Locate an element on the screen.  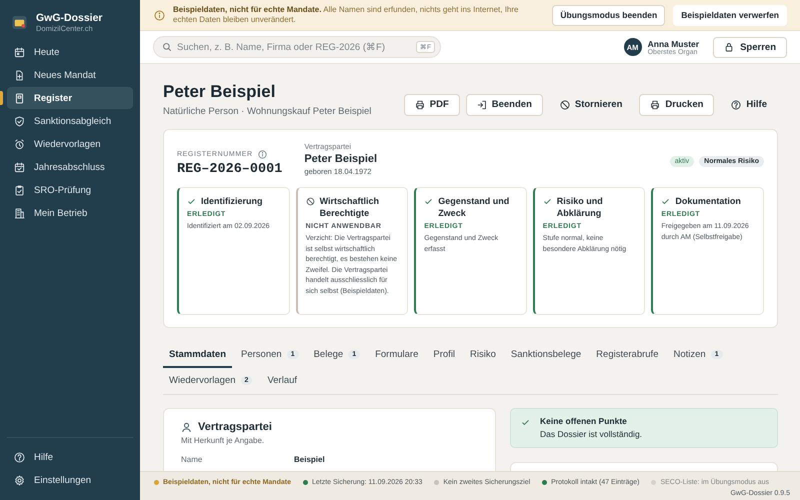
building-icon is located at coordinates (19, 213).